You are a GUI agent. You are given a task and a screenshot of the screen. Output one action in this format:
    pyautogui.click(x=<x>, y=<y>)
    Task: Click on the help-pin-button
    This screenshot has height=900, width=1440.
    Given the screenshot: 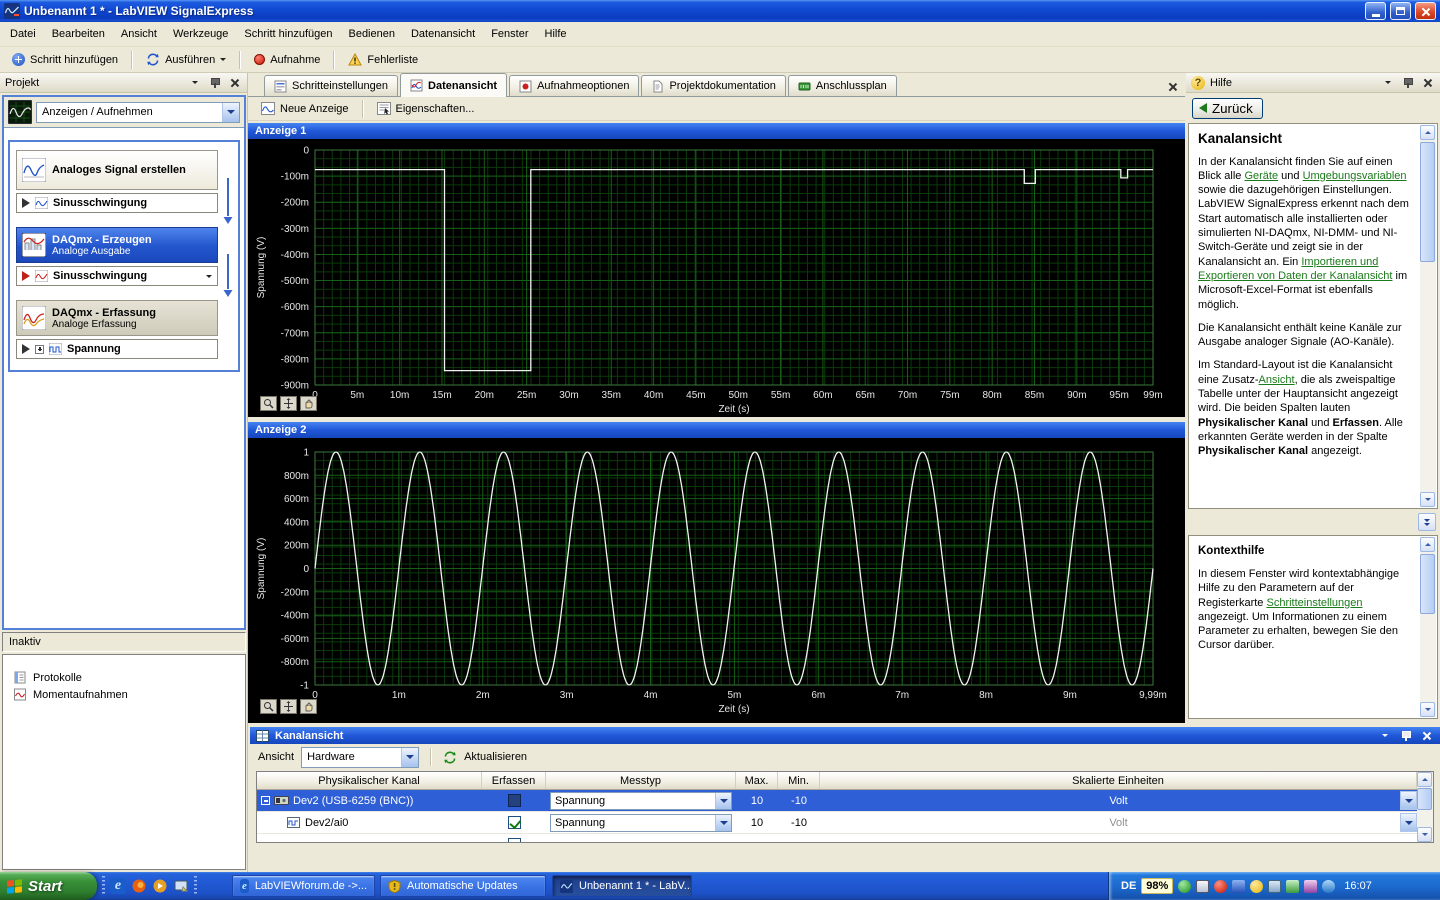 What is the action you would take?
    pyautogui.click(x=1407, y=82)
    